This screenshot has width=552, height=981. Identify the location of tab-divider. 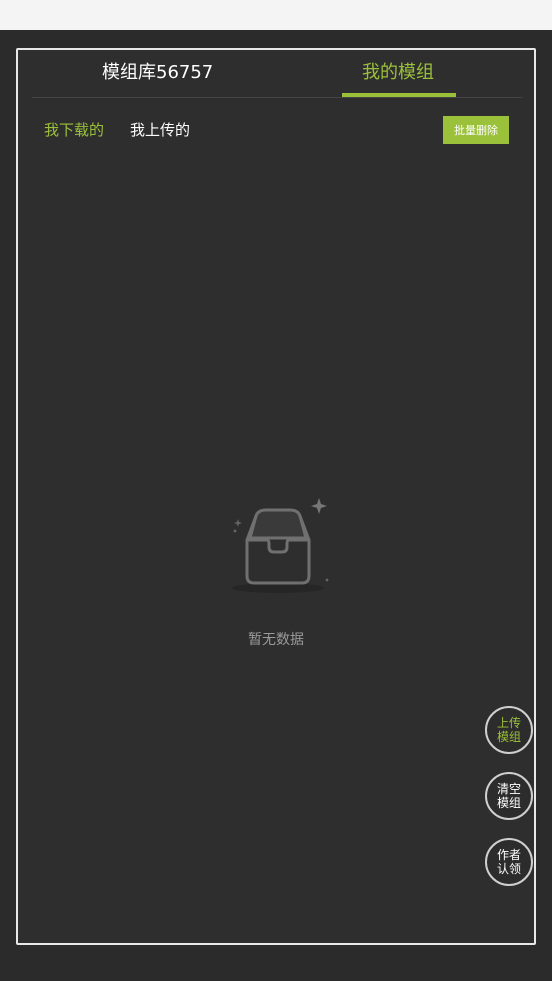
(277, 97).